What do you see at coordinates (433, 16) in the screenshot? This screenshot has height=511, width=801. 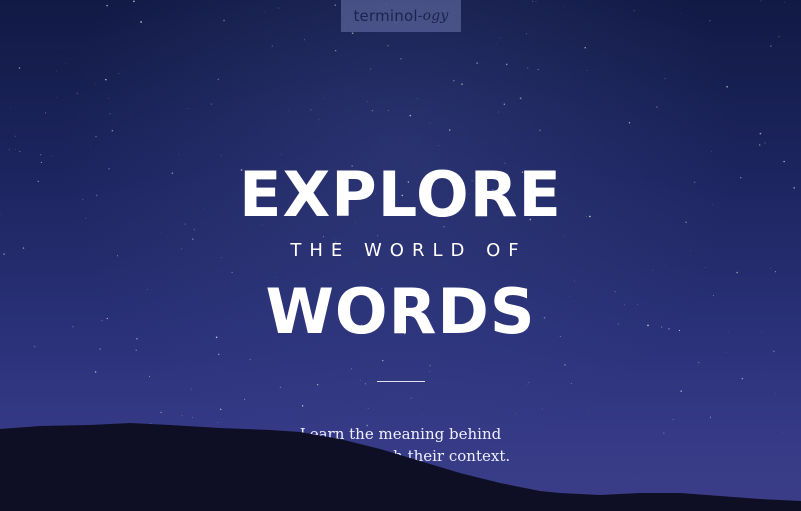 I see `logo-suffix-text: -ogy` at bounding box center [433, 16].